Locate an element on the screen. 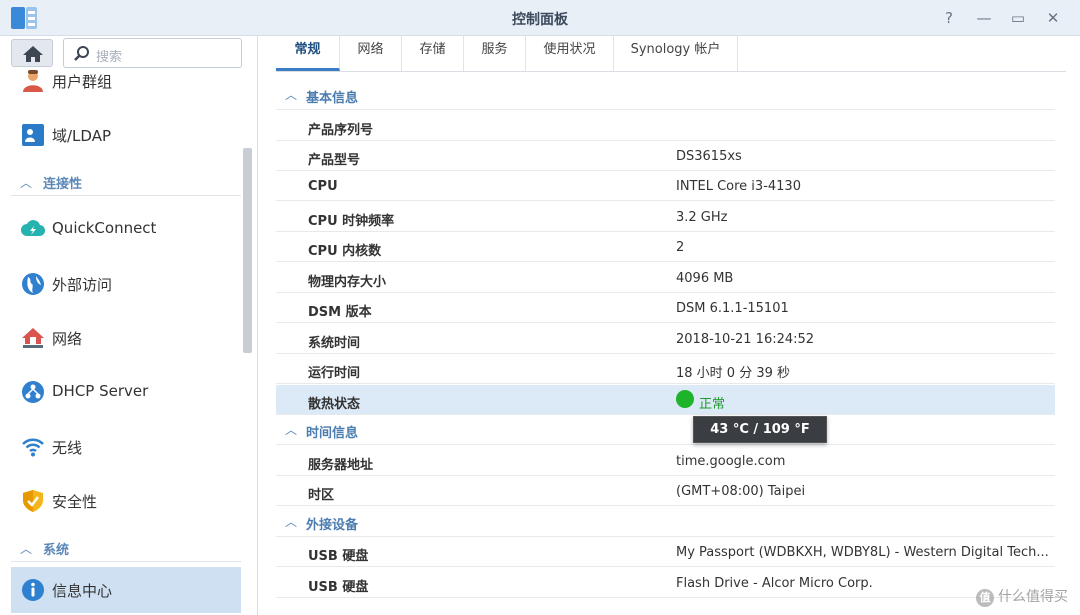  shield-icon is located at coordinates (33, 501).